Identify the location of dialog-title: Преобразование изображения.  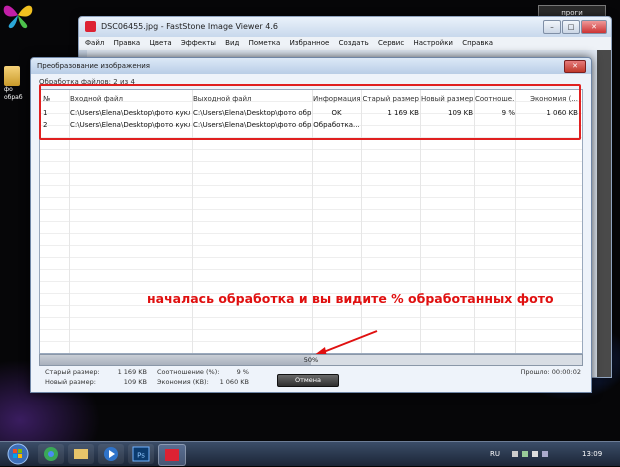
(93, 66).